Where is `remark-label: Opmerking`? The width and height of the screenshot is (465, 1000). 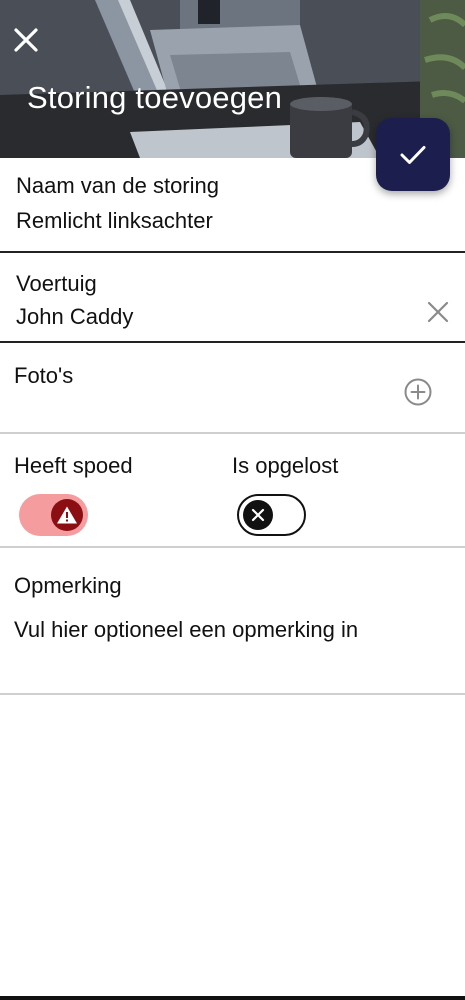 remark-label: Opmerking is located at coordinates (68, 585).